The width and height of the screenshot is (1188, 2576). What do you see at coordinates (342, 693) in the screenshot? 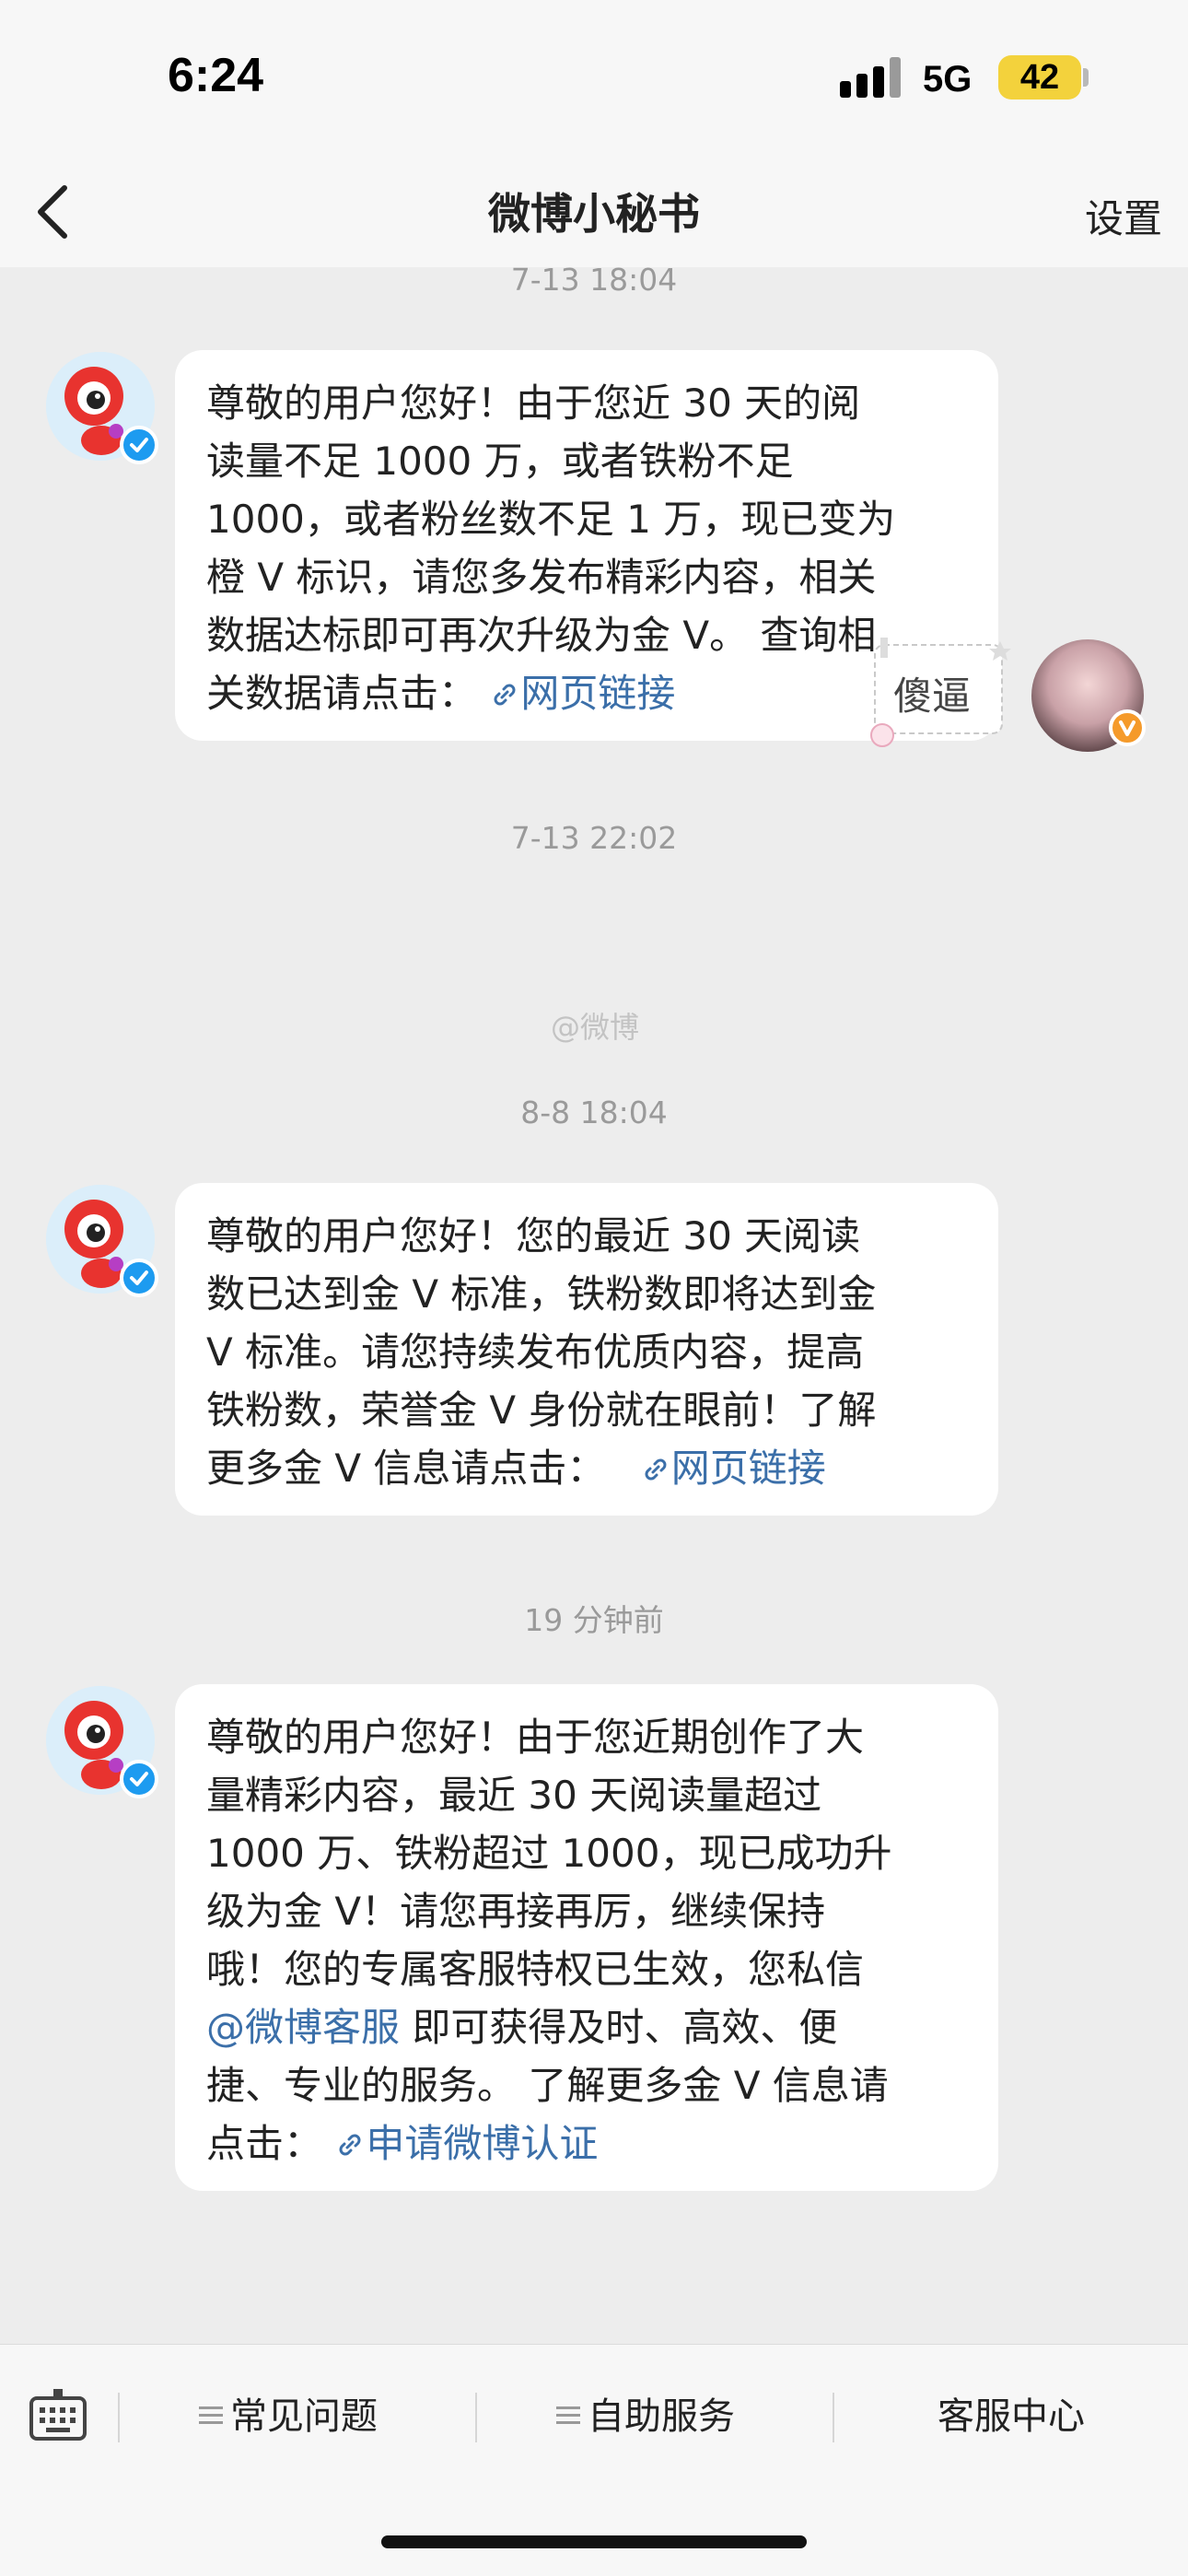
I see `message-text-line: 关数据请点击：` at bounding box center [342, 693].